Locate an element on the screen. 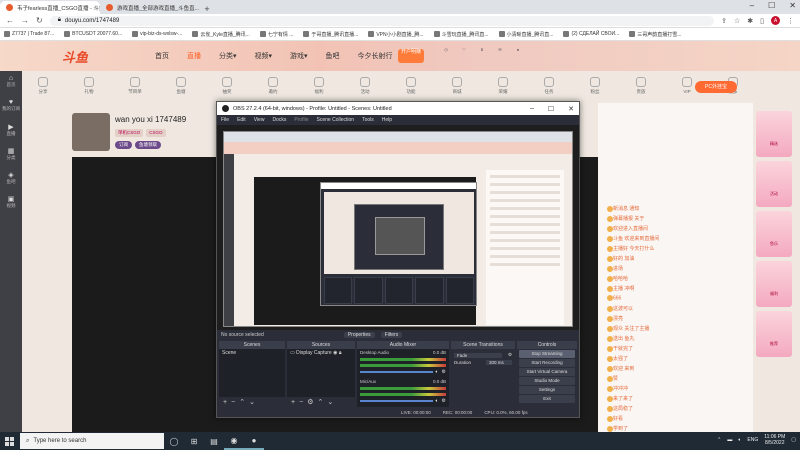  hot-badge: PC外挂宝 is located at coordinates (716, 87).